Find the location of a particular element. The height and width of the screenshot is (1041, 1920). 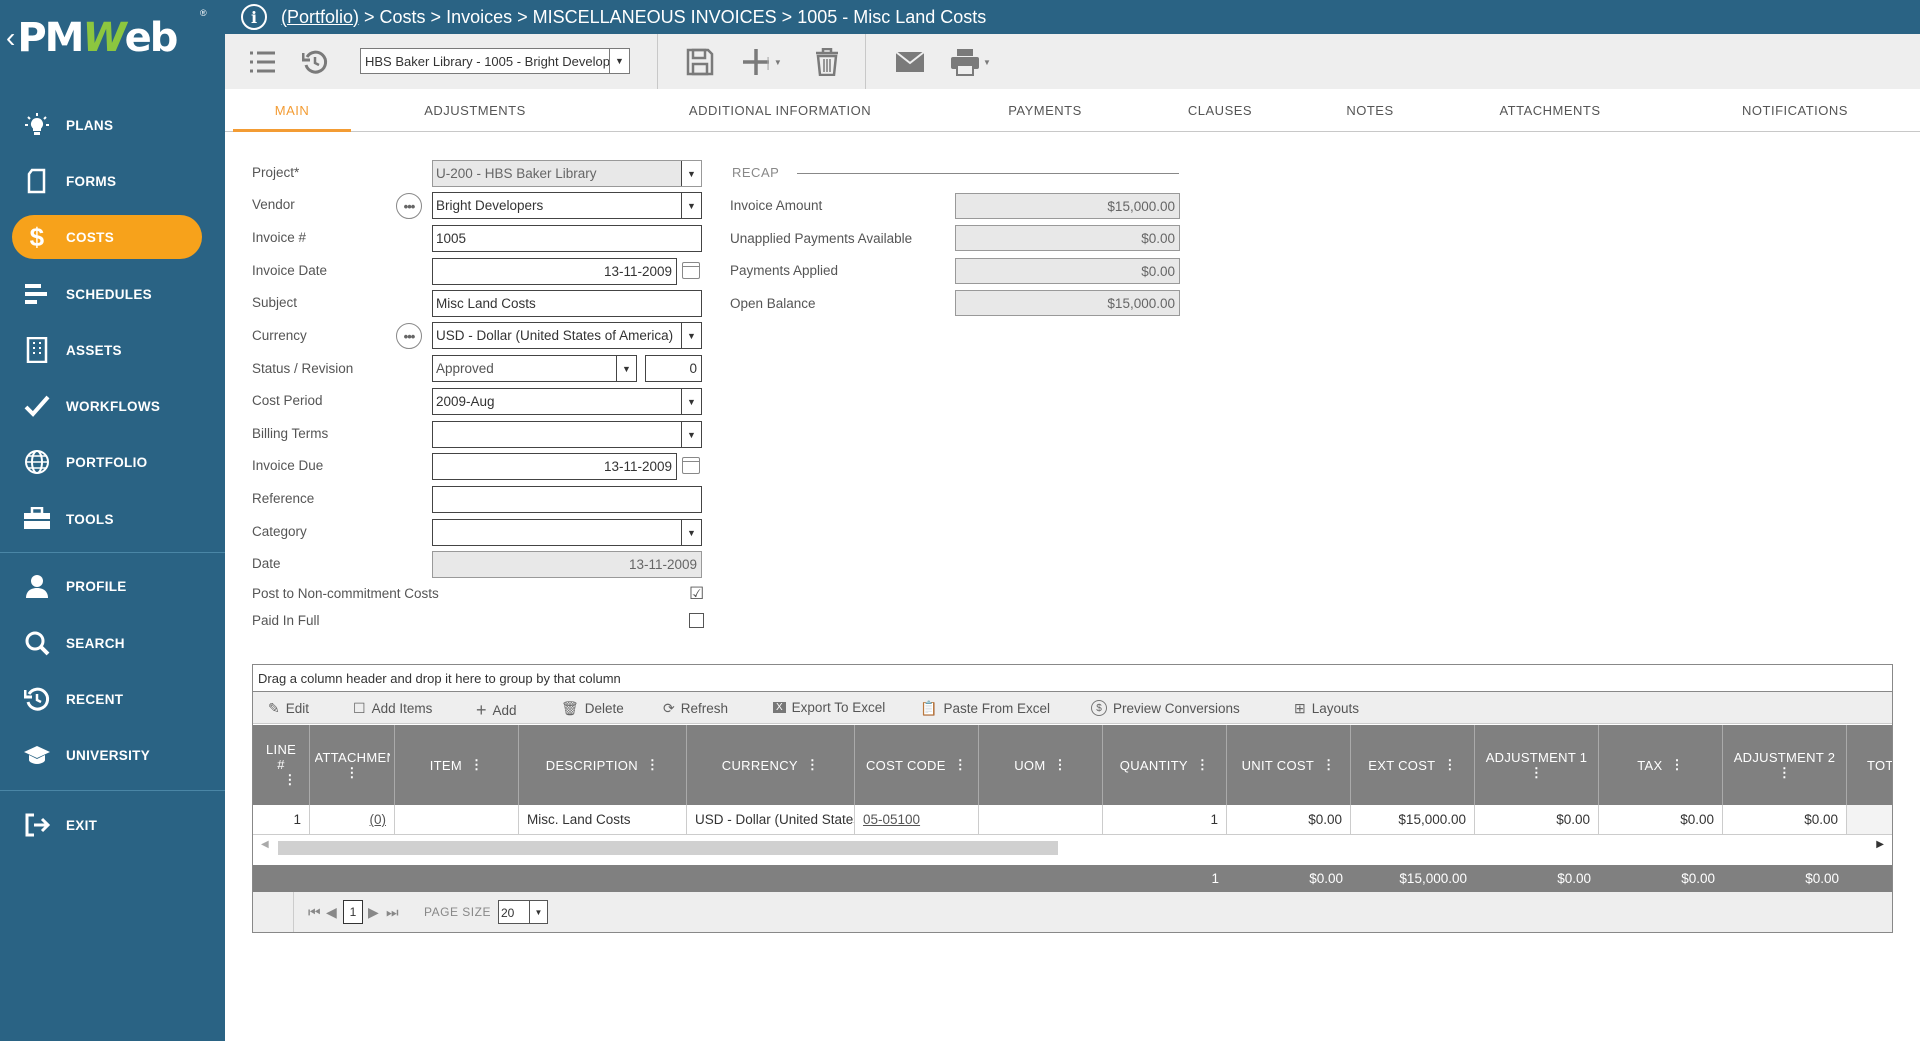

sidebar-item-plans: PLANS is located at coordinates (107, 125).